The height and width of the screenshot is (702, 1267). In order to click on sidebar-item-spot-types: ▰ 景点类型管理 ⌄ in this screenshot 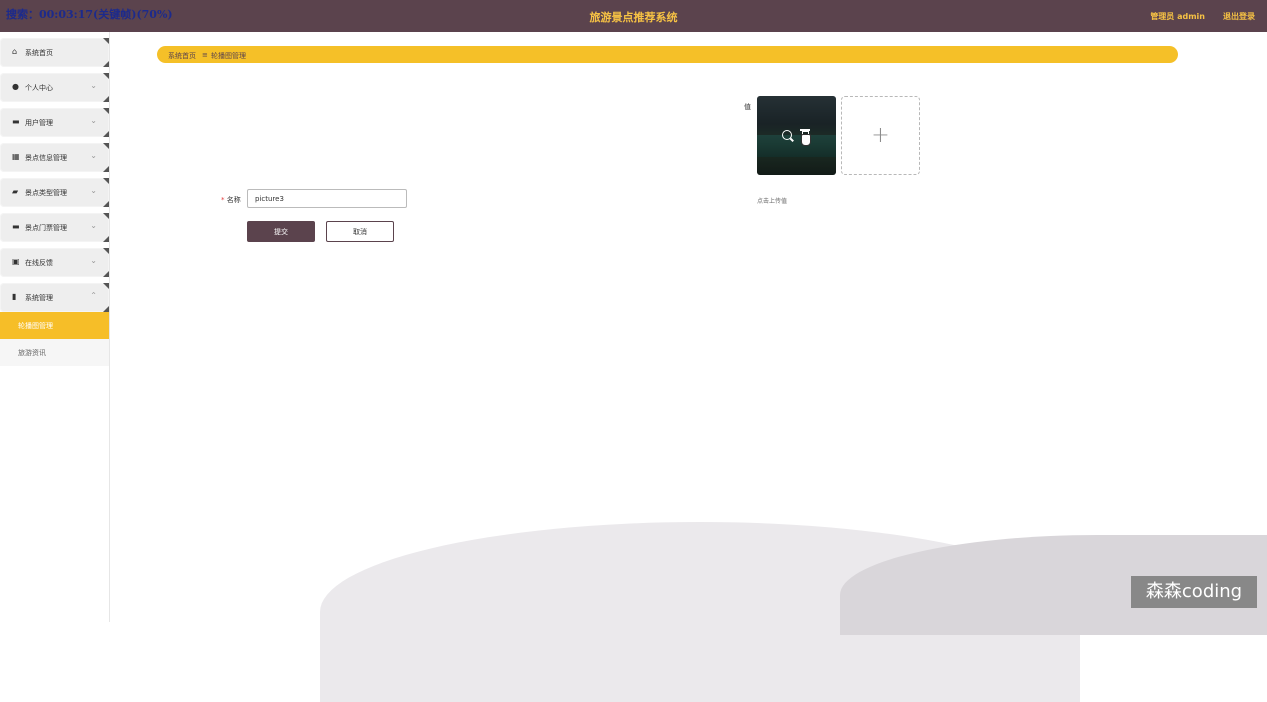, I will do `click(54, 192)`.